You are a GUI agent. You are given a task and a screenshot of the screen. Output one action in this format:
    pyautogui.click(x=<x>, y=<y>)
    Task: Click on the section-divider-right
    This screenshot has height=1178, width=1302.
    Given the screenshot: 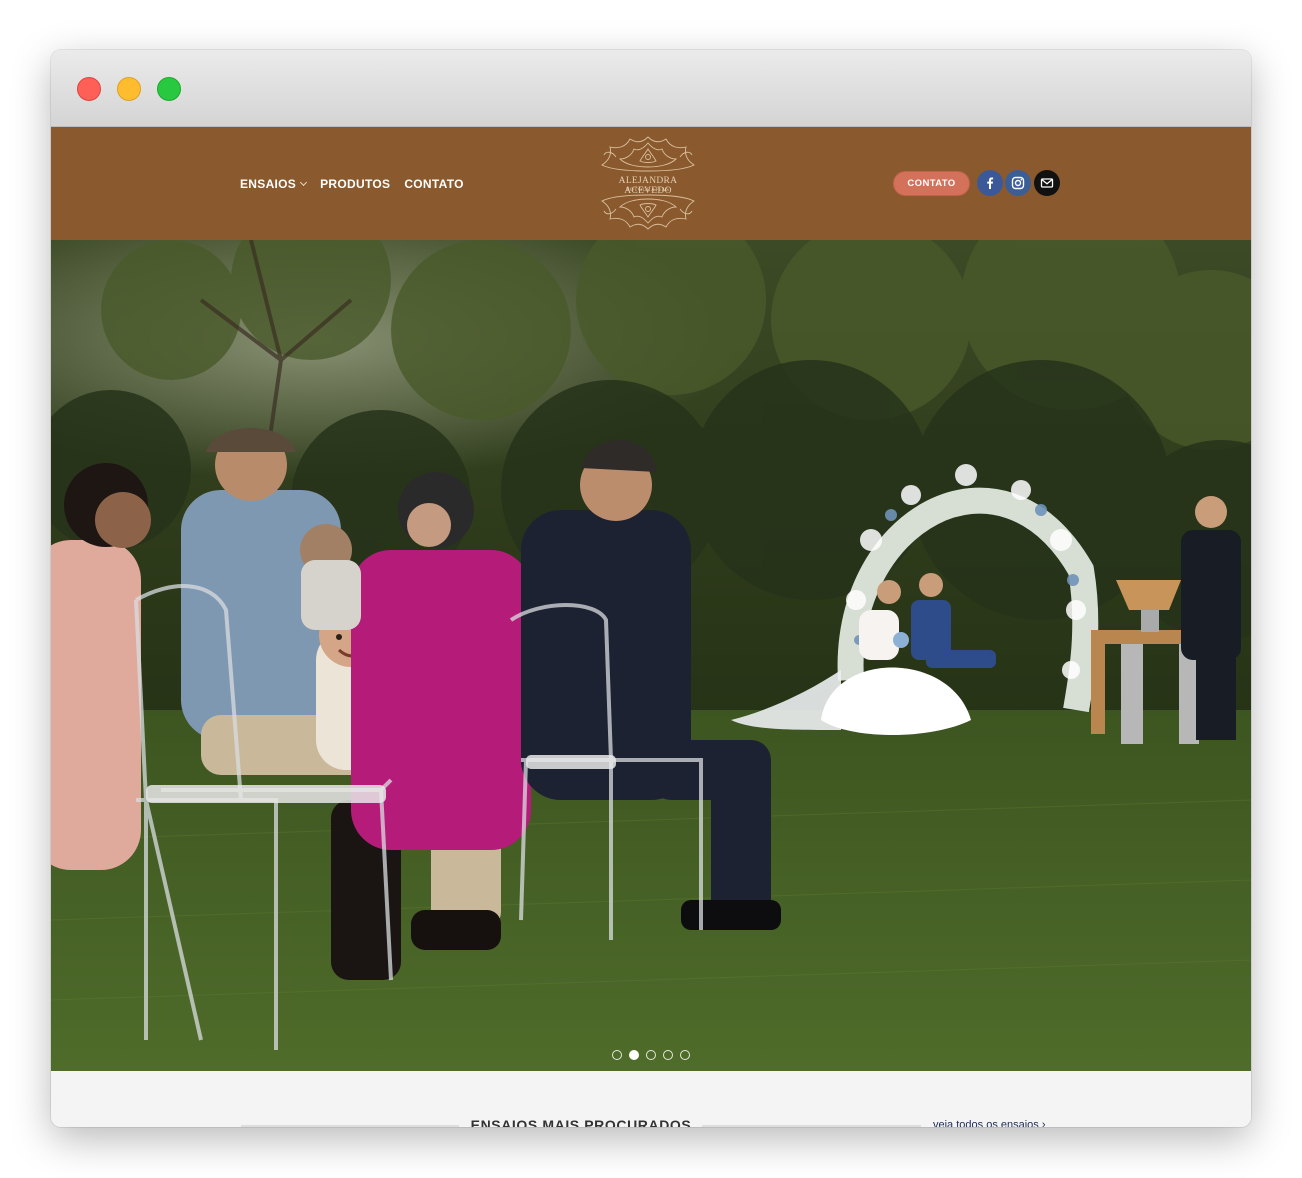 What is the action you would take?
    pyautogui.click(x=811, y=1126)
    